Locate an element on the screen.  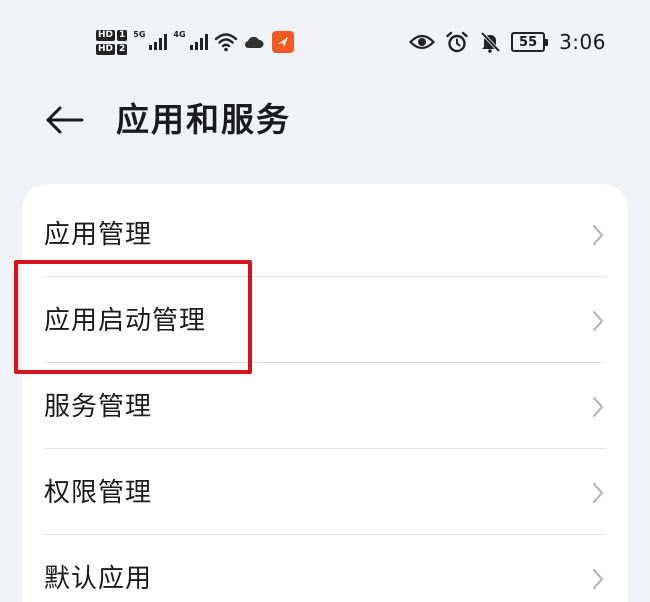
back-arrow-icon is located at coordinates (65, 120).